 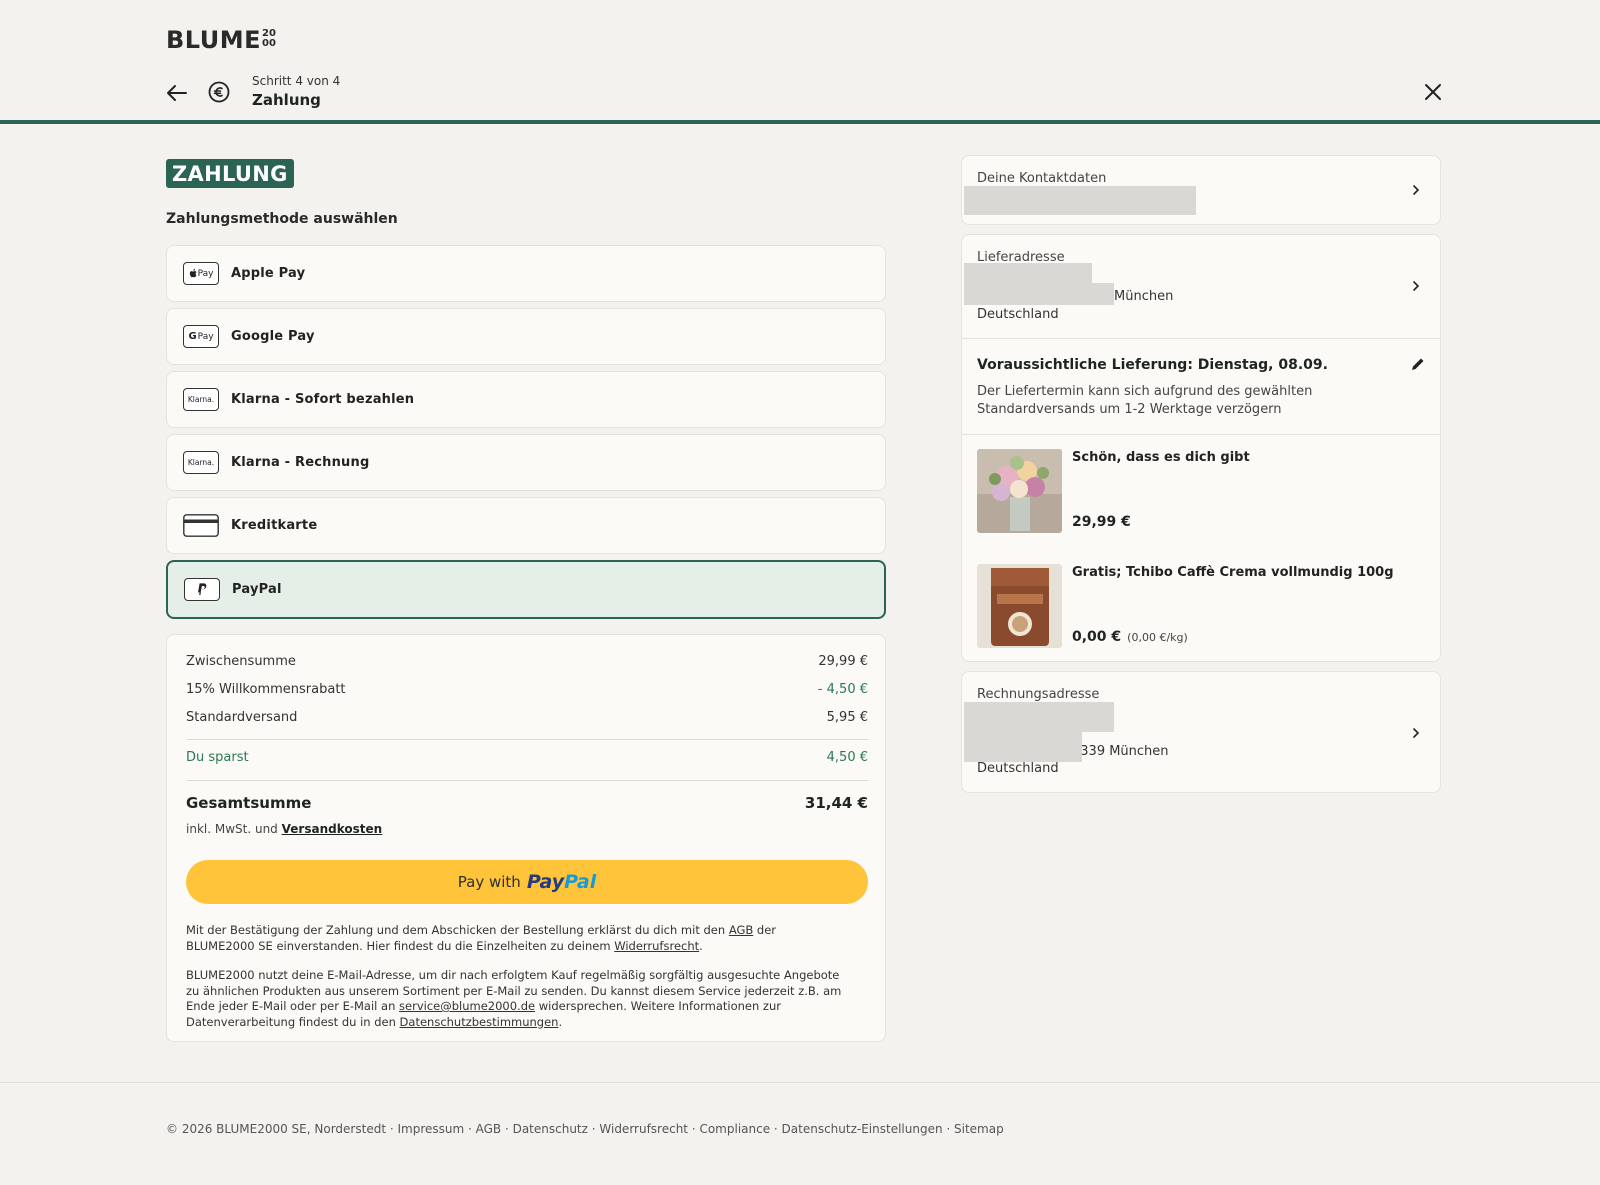 What do you see at coordinates (232, 829) in the screenshot?
I see `tax-note-text: inkl. MwSt. und` at bounding box center [232, 829].